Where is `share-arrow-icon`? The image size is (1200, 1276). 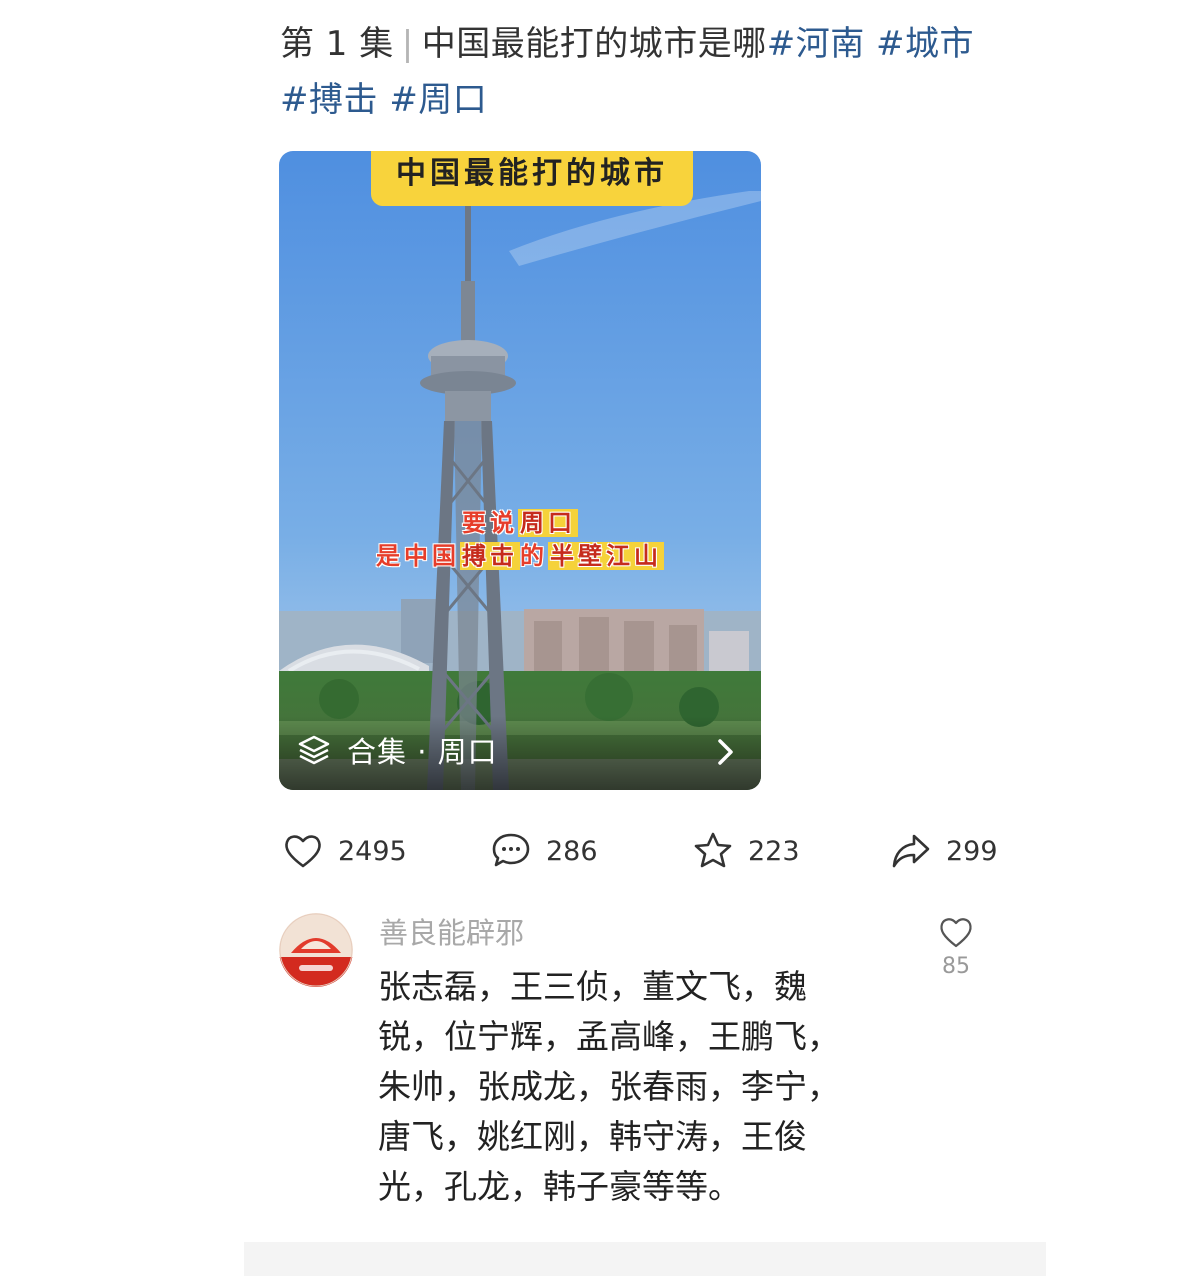 share-arrow-icon is located at coordinates (911, 851).